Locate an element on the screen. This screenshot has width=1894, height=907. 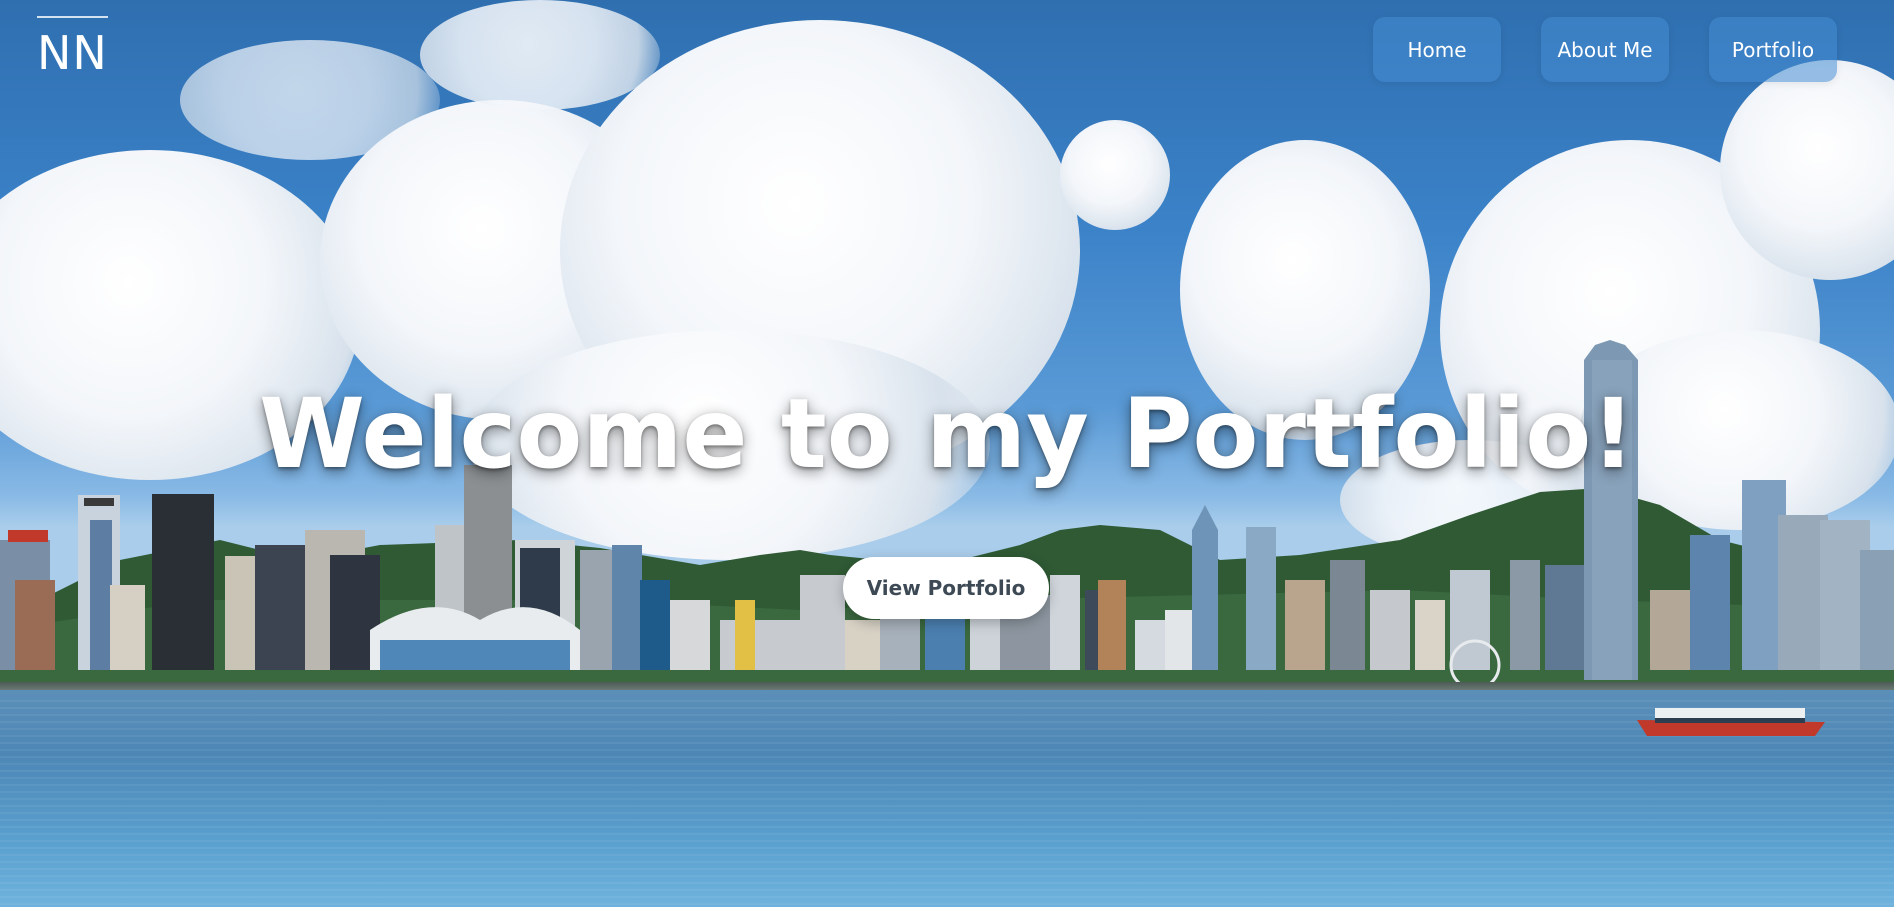
nav-about-me-button: About Me is located at coordinates (1605, 49).